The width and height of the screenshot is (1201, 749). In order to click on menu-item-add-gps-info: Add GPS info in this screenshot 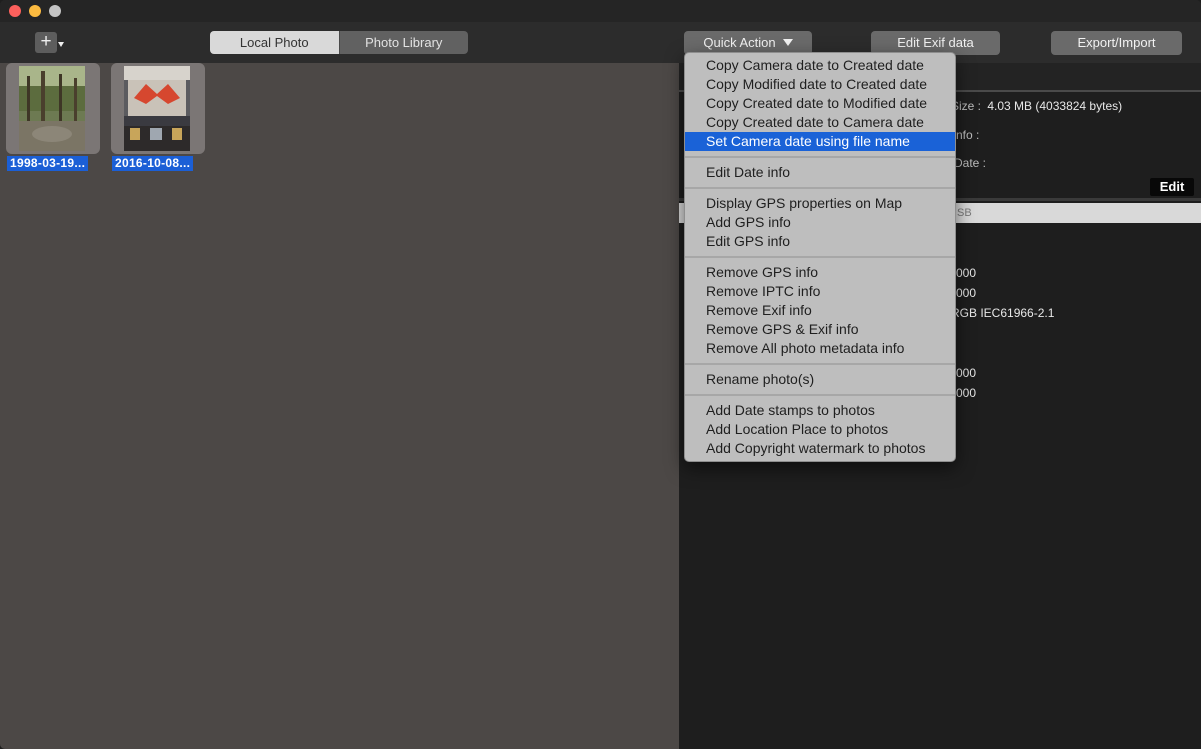, I will do `click(820, 222)`.